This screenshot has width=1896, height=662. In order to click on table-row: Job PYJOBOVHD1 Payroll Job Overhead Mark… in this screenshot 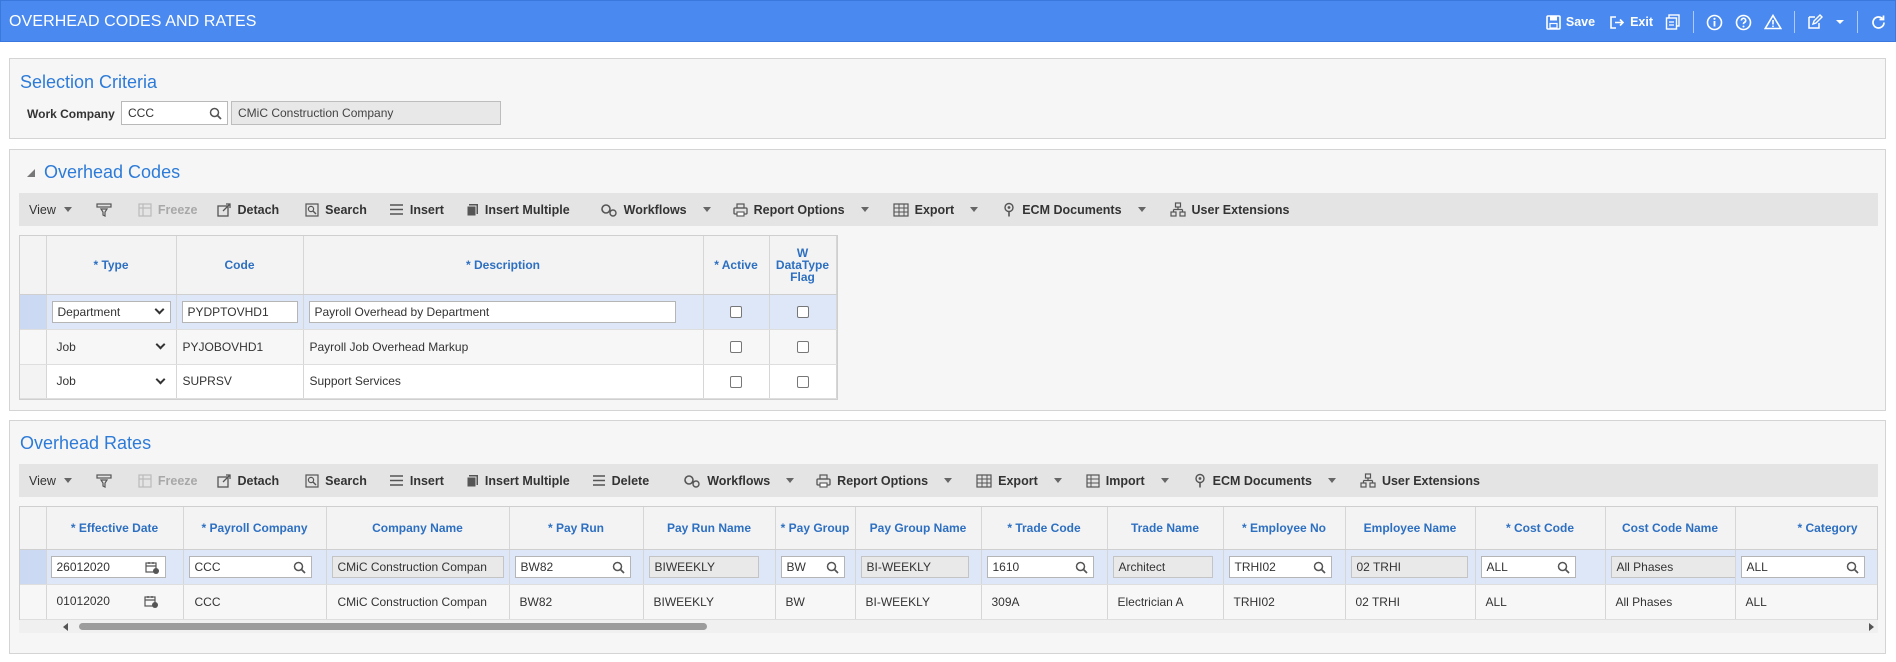, I will do `click(428, 347)`.